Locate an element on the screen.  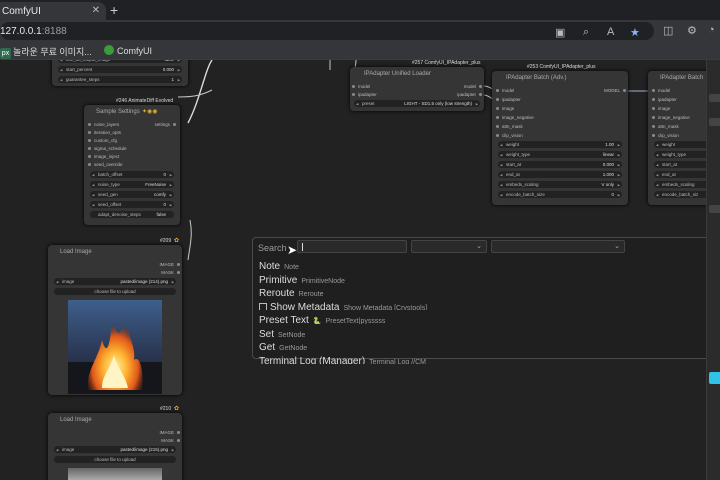
bookmark-star-icon: ★ is located at coordinates (635, 32).